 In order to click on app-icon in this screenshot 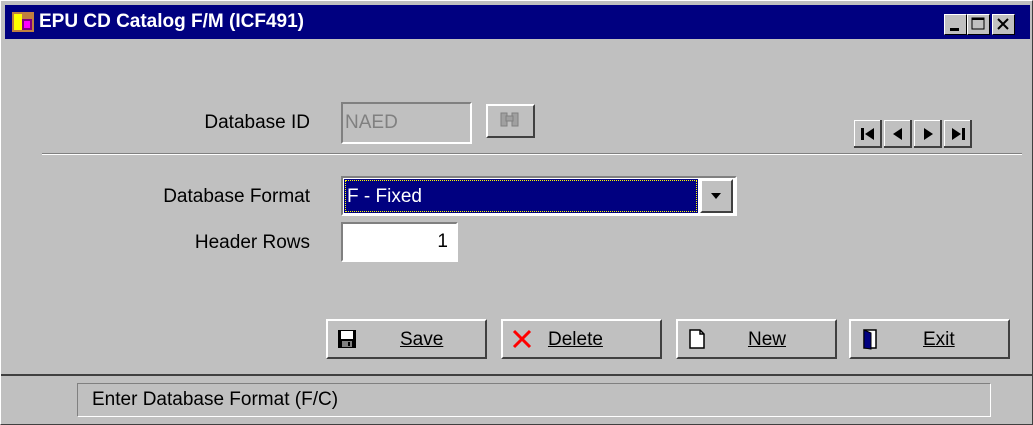, I will do `click(23, 22)`.